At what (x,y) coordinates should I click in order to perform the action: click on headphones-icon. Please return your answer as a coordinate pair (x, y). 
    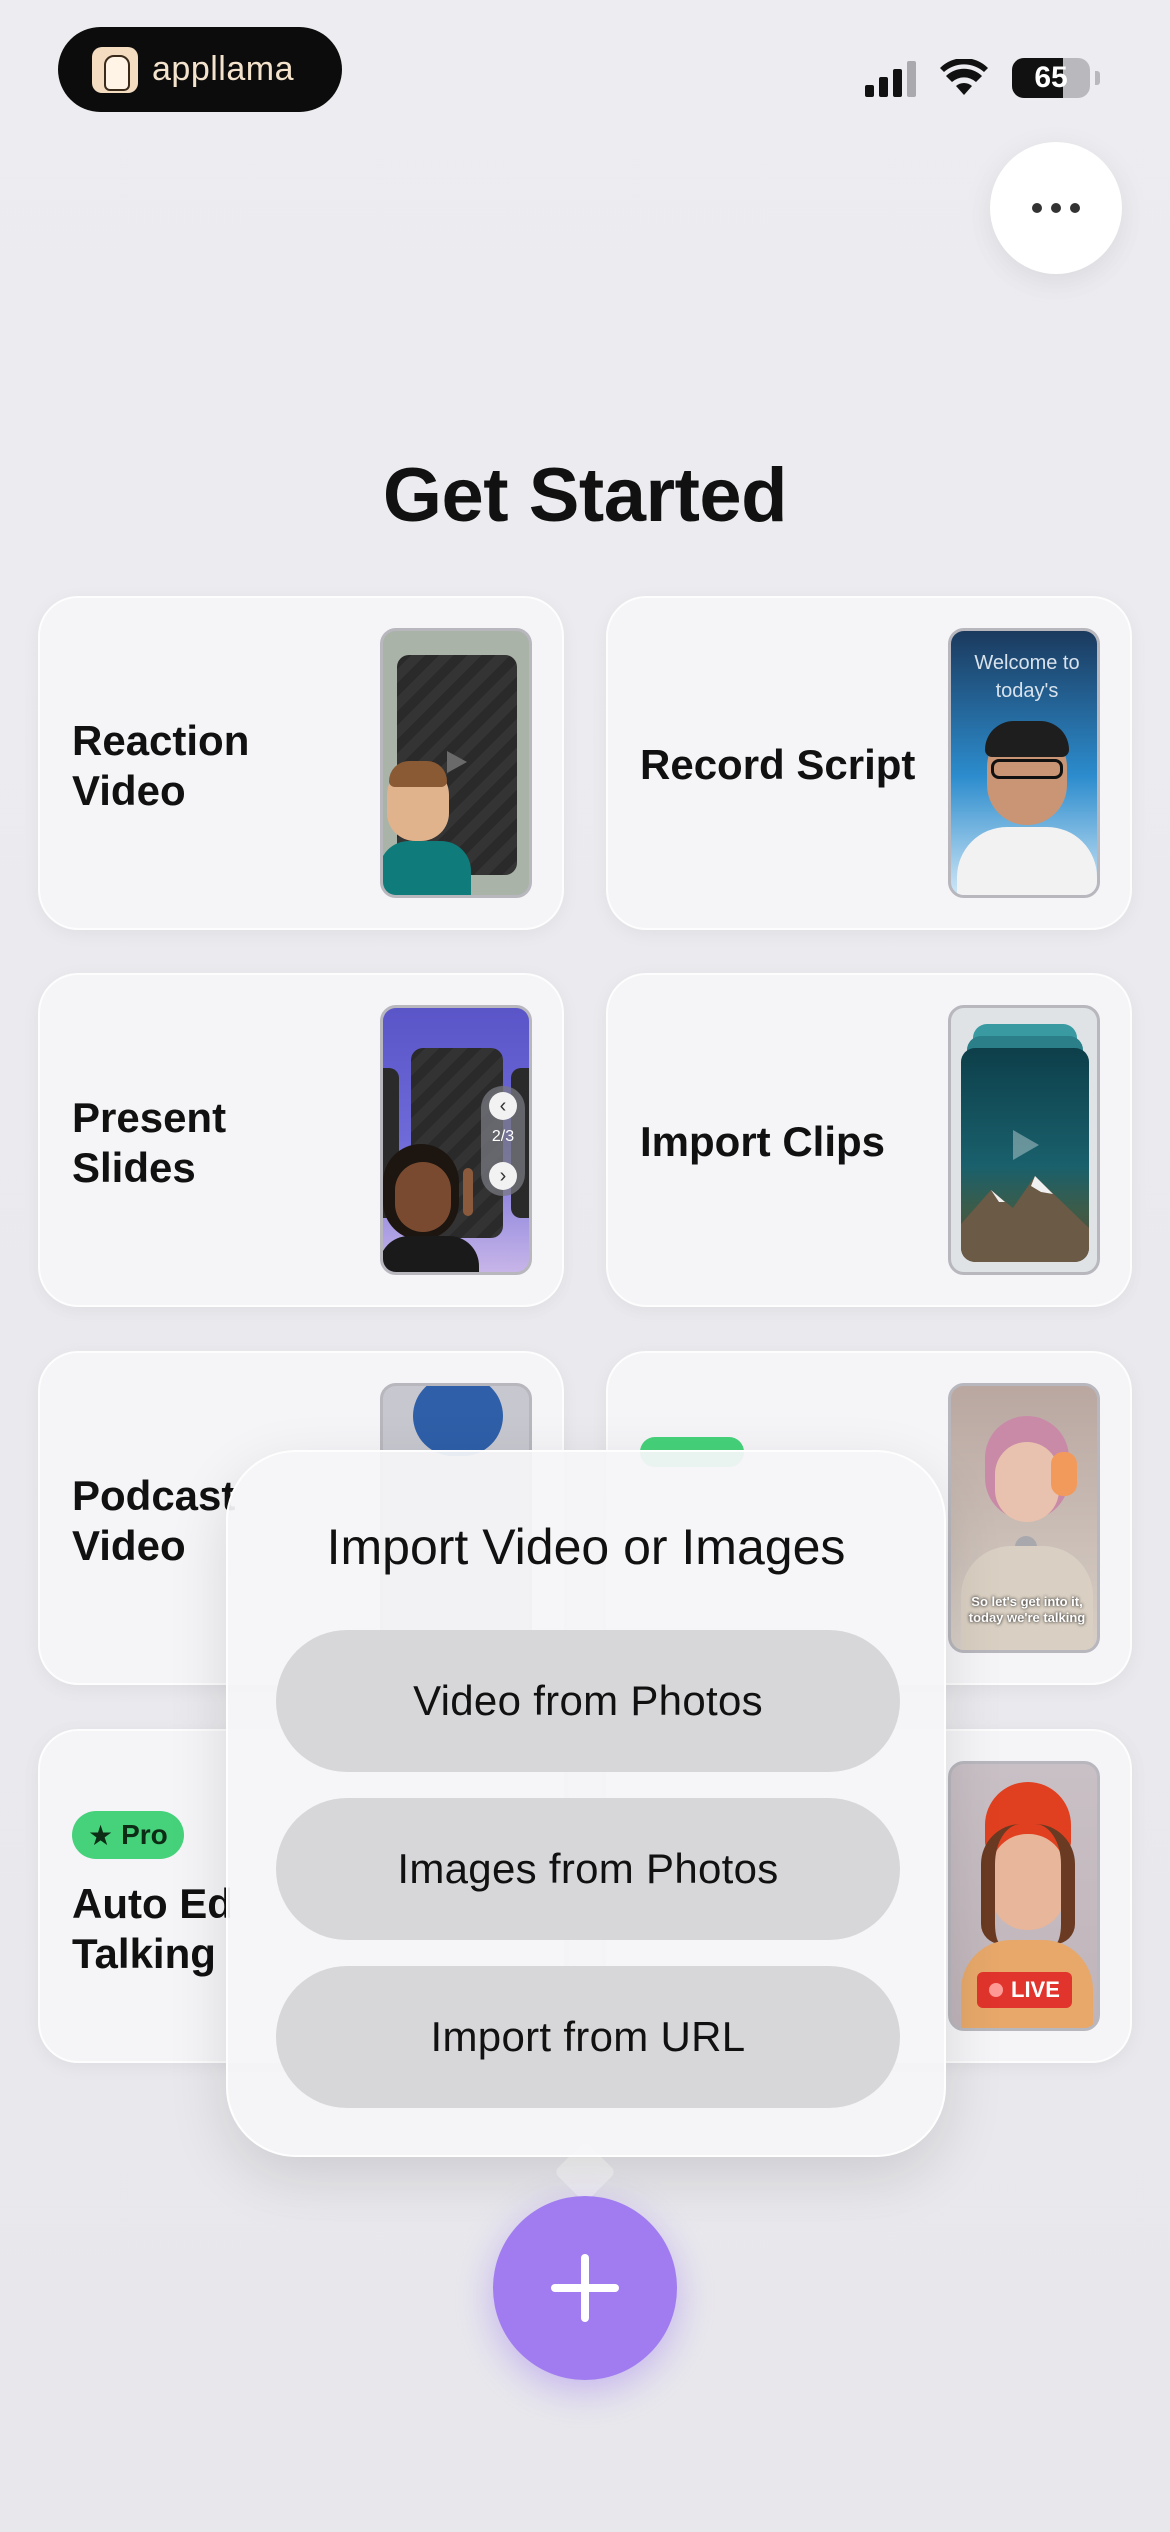
    Looking at the image, I should click on (1064, 1474).